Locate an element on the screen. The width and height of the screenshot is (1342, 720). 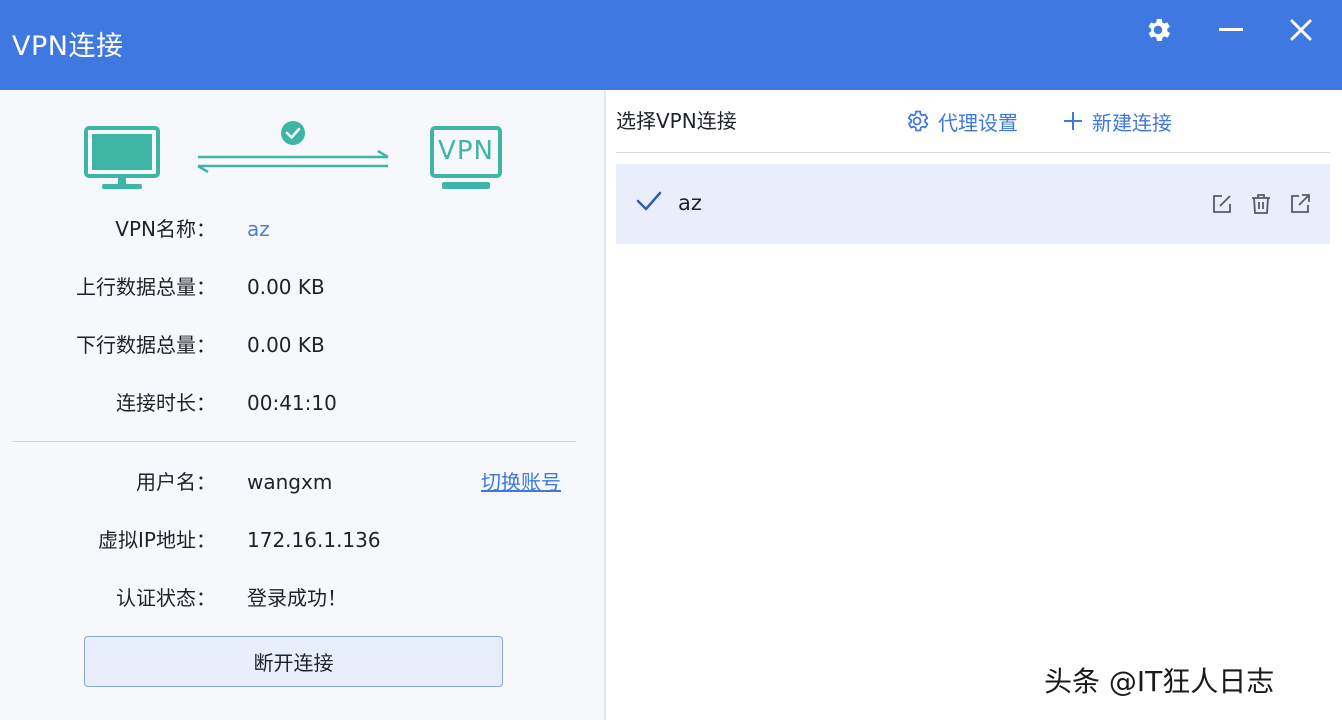
duration-label: 连接时长： is located at coordinates (166, 403).